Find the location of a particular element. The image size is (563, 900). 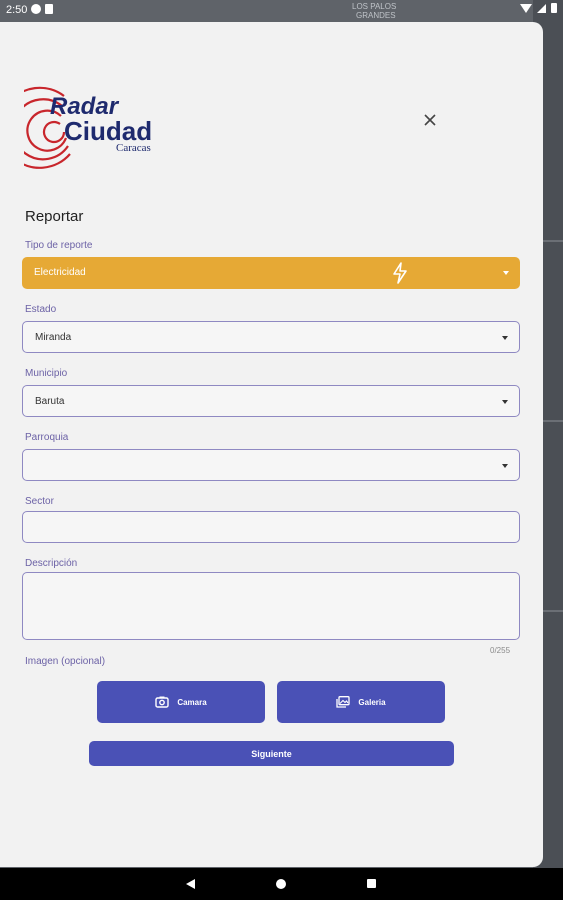

municipio-select: Baruta is located at coordinates (271, 401).